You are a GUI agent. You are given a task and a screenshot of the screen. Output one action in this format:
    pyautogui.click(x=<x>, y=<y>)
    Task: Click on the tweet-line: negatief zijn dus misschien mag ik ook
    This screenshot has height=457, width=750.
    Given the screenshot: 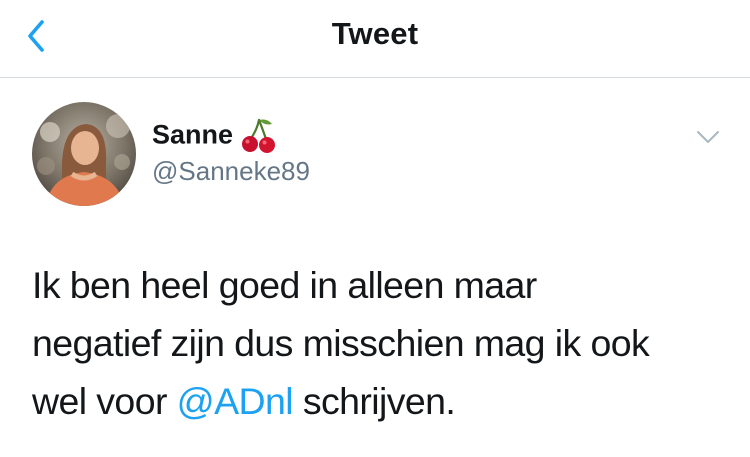 What is the action you would take?
    pyautogui.click(x=341, y=343)
    